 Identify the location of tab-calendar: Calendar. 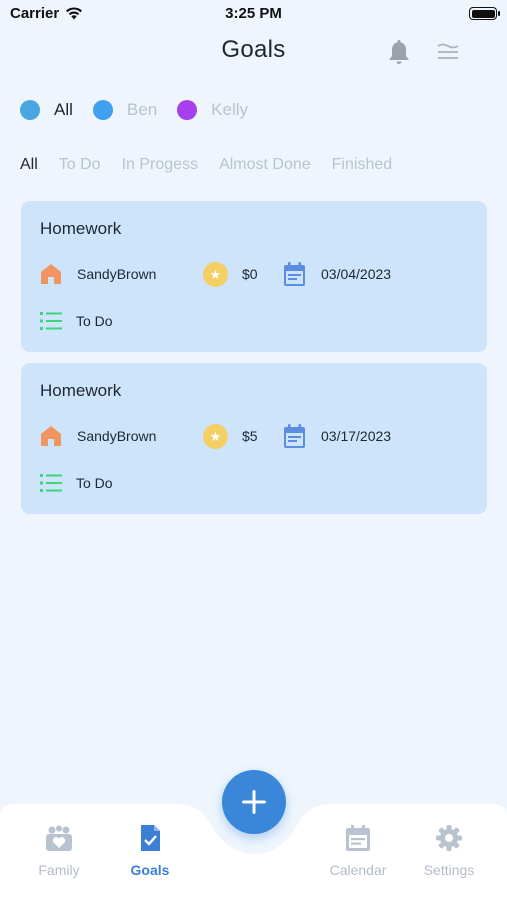
(358, 851).